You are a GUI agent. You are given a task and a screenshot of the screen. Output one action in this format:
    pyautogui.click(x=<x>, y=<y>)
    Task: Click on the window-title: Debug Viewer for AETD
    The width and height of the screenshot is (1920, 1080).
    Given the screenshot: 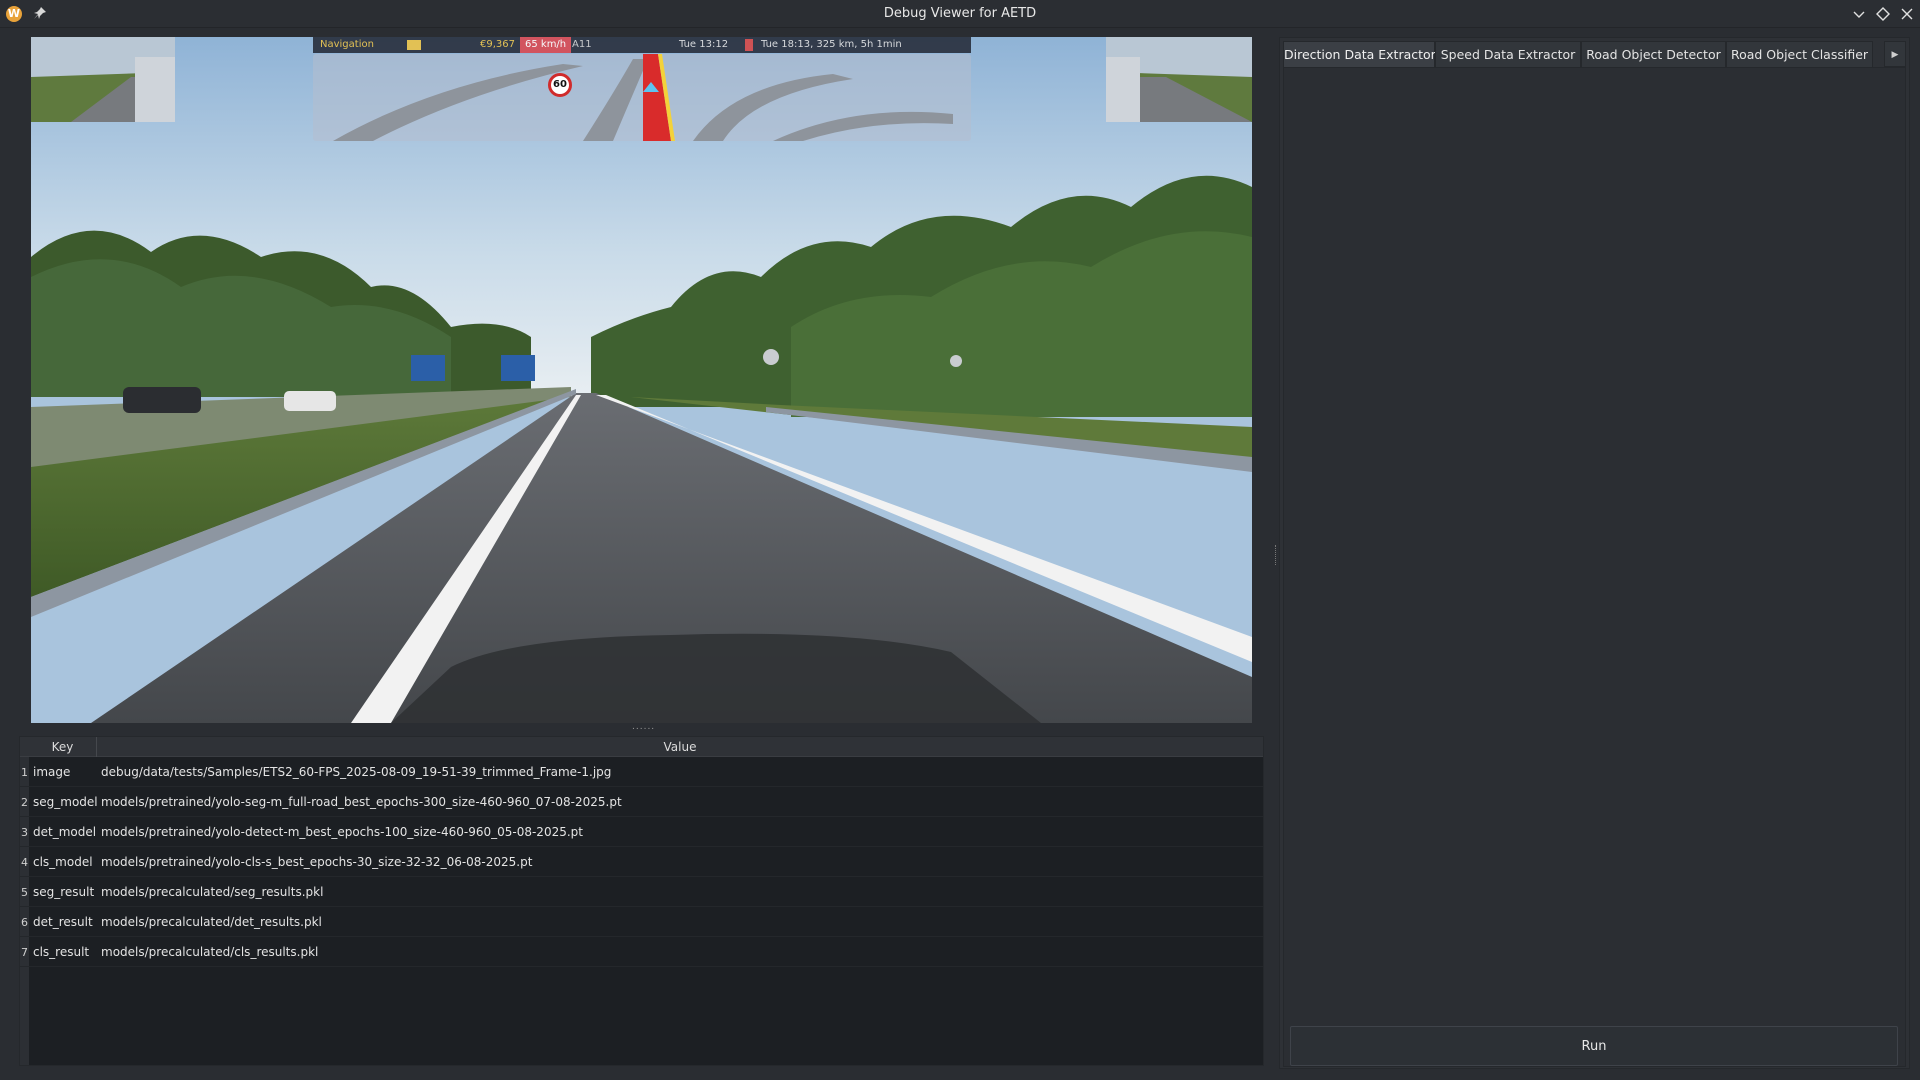 What is the action you would take?
    pyautogui.click(x=960, y=13)
    